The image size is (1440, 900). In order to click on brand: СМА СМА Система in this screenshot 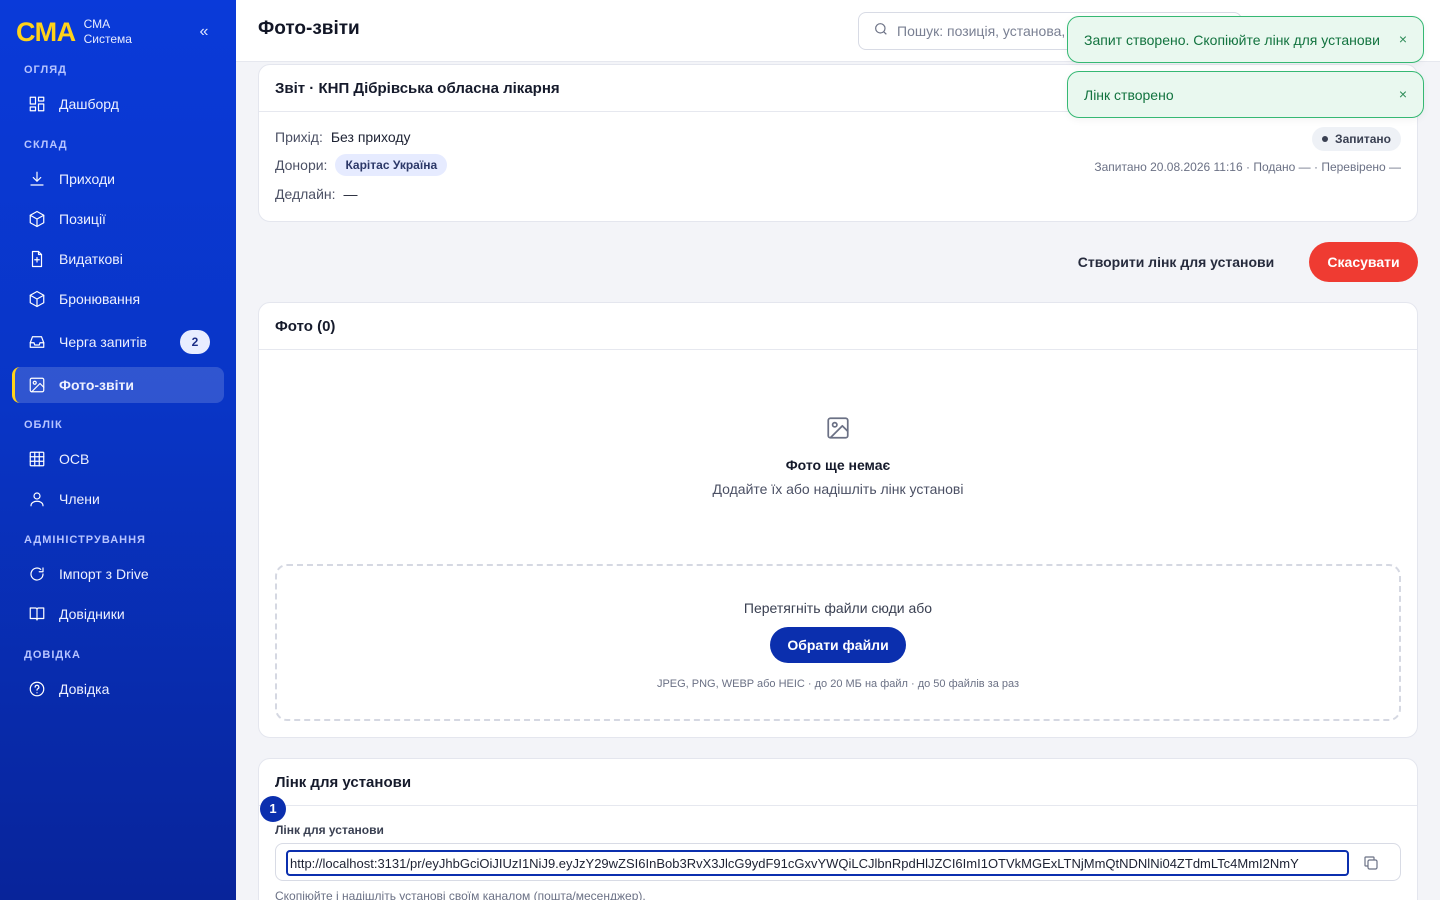, I will do `click(74, 32)`.